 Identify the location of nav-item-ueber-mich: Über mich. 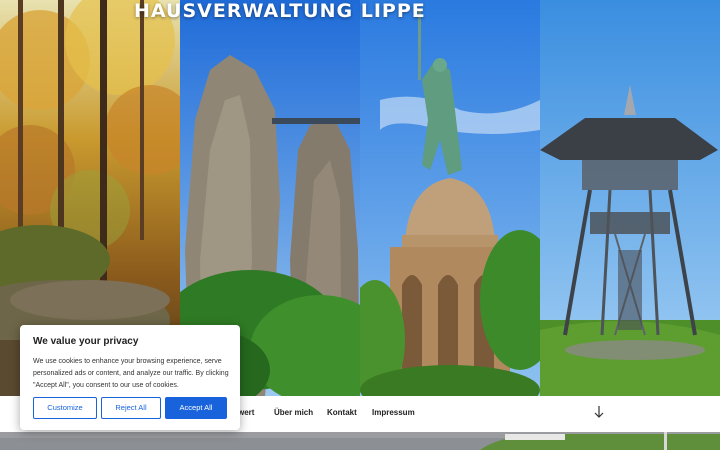
(293, 412).